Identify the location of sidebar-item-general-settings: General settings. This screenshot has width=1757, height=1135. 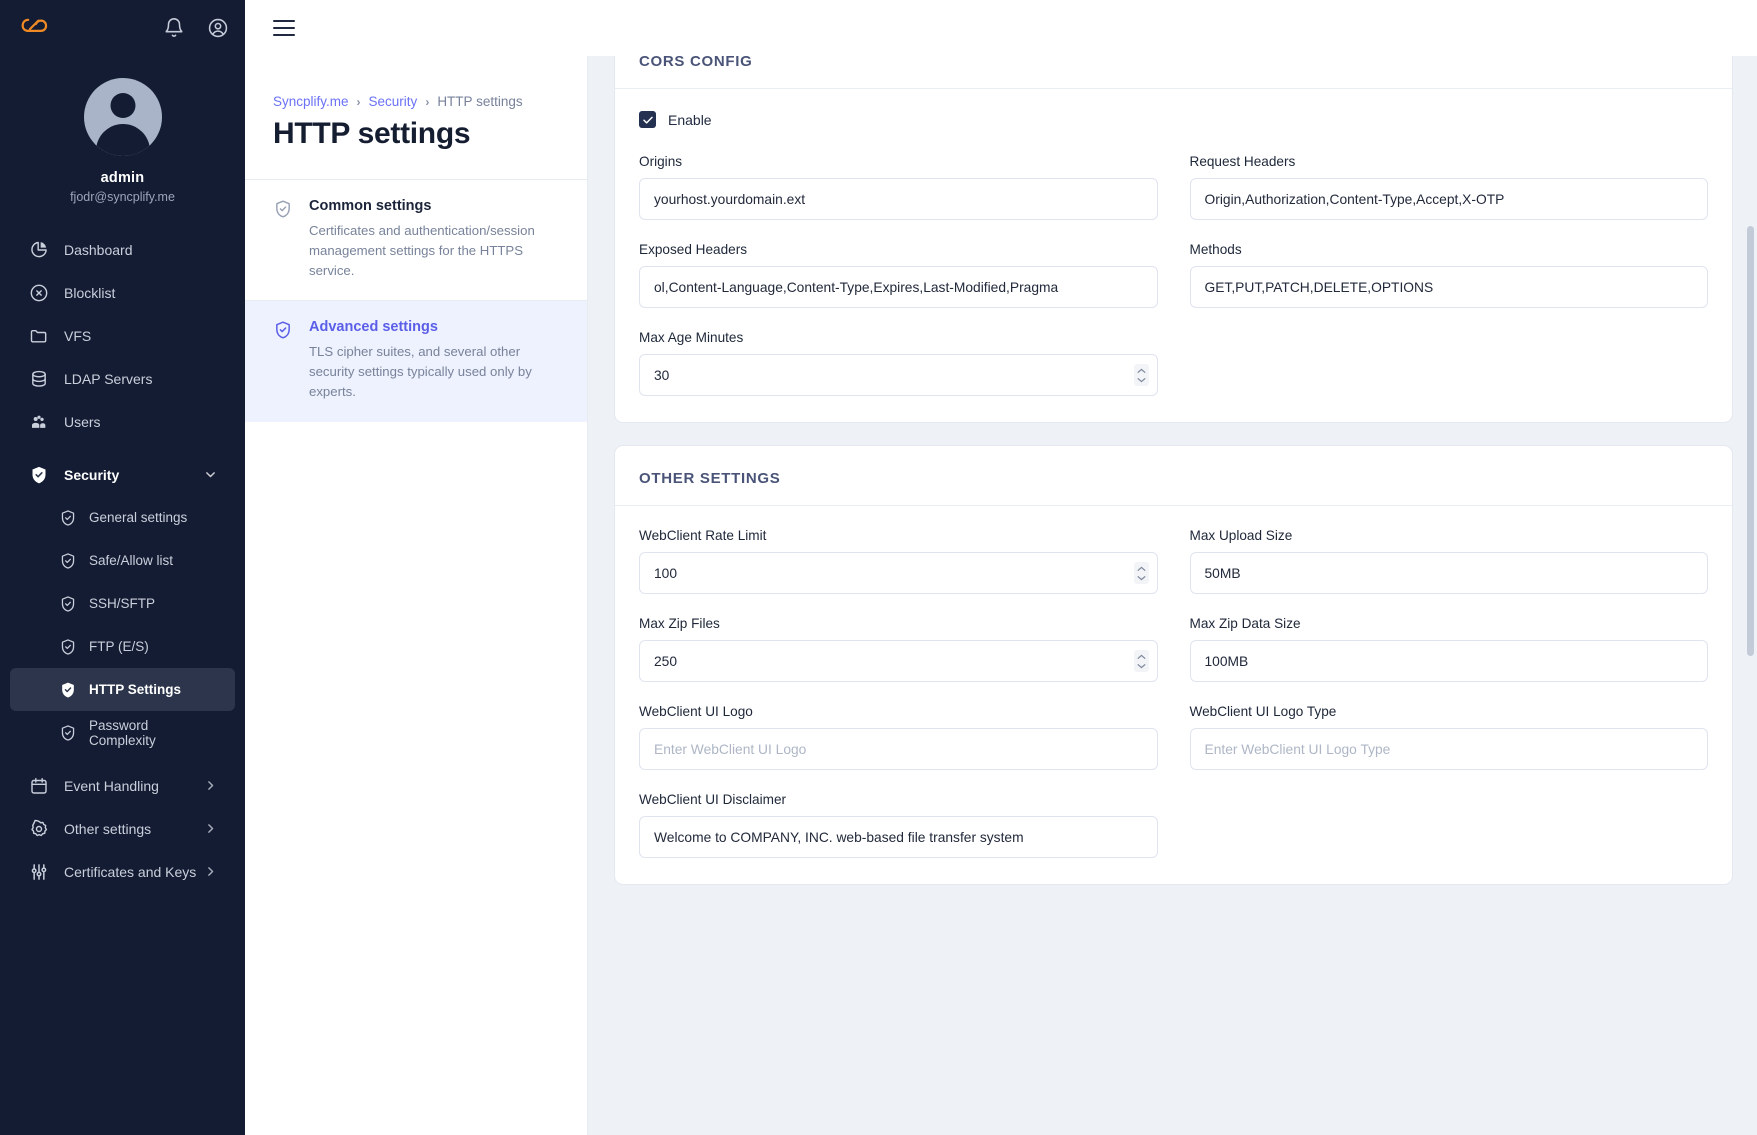
(122, 517).